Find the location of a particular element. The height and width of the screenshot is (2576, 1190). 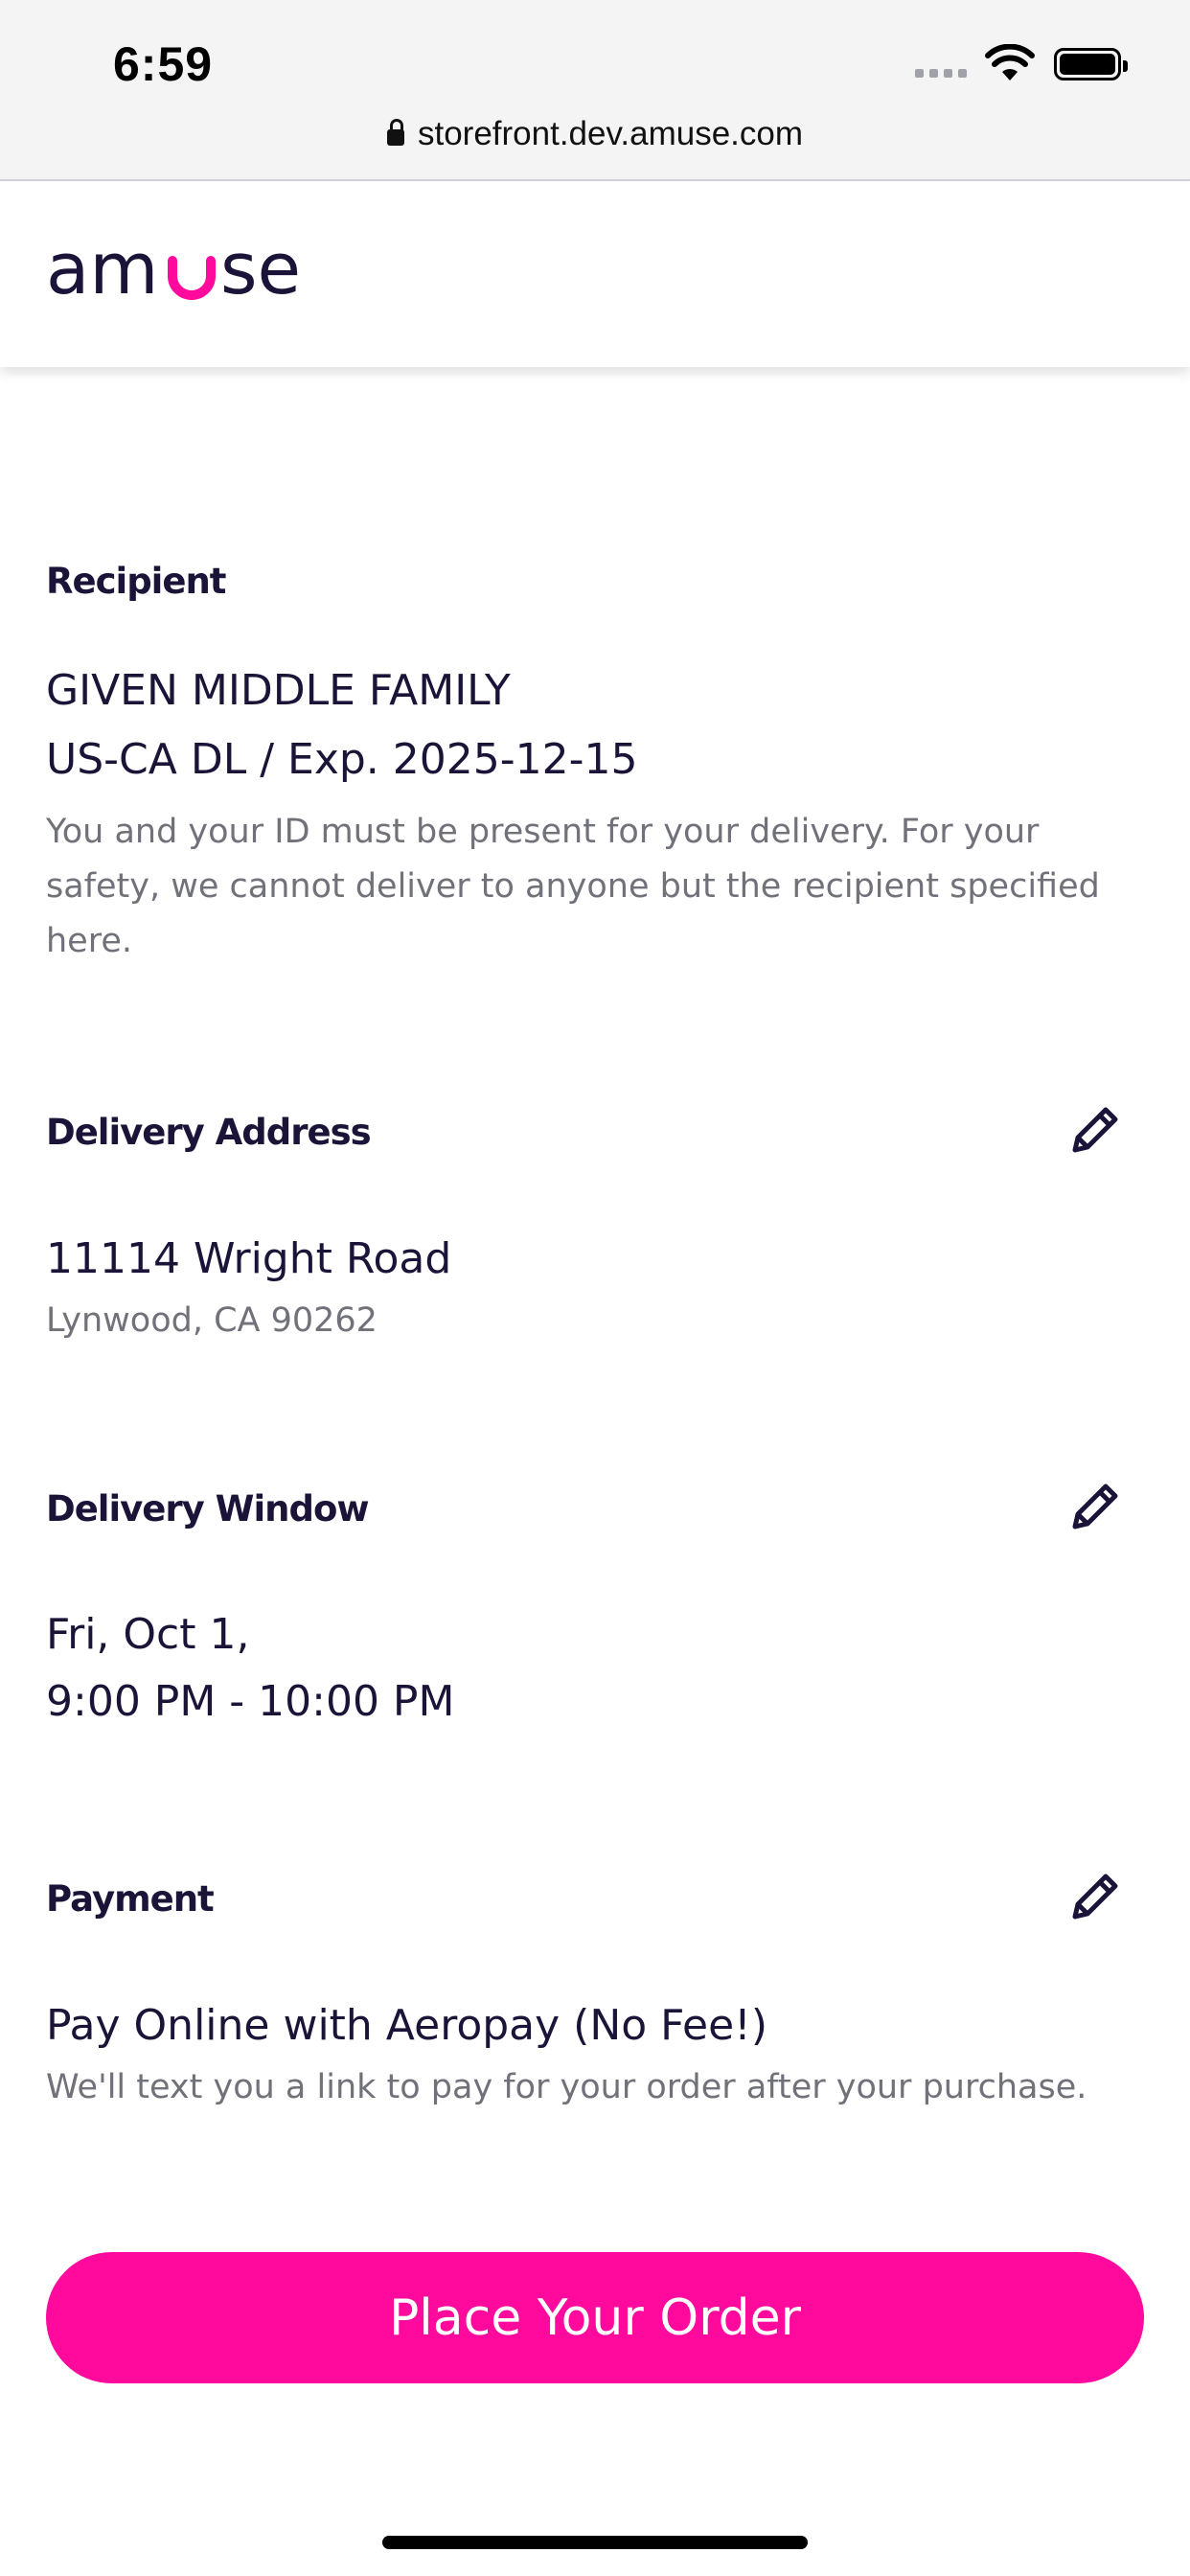

recipient-name: GIVEN MIDDLE FAMILY is located at coordinates (279, 690).